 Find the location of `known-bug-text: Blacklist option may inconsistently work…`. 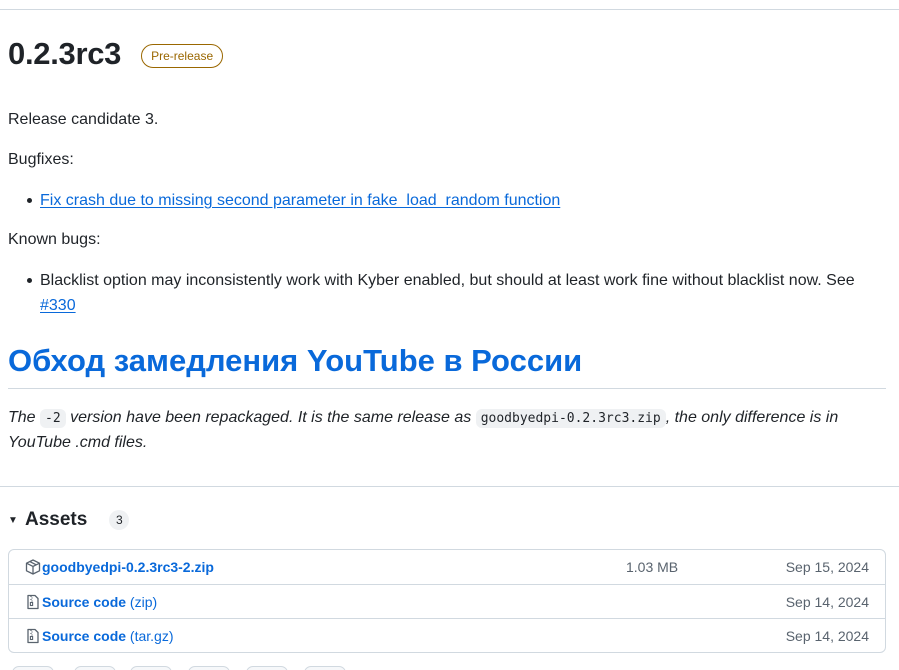

known-bug-text: Blacklist option may inconsistently work… is located at coordinates (447, 280).